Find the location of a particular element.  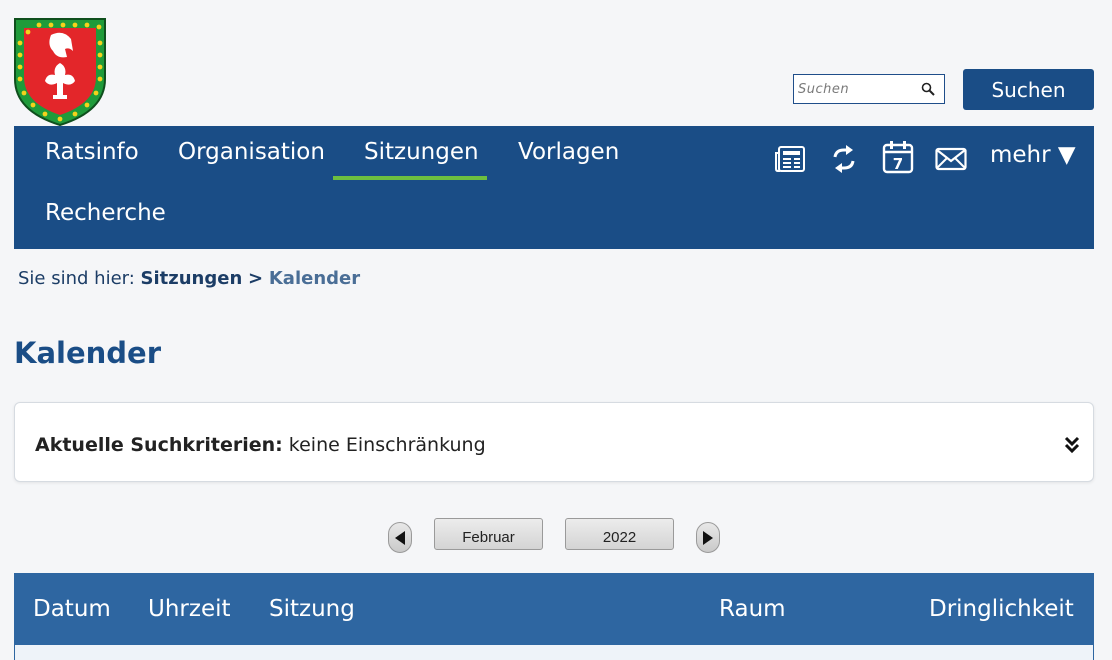

search-button: Suchen is located at coordinates (1028, 89).